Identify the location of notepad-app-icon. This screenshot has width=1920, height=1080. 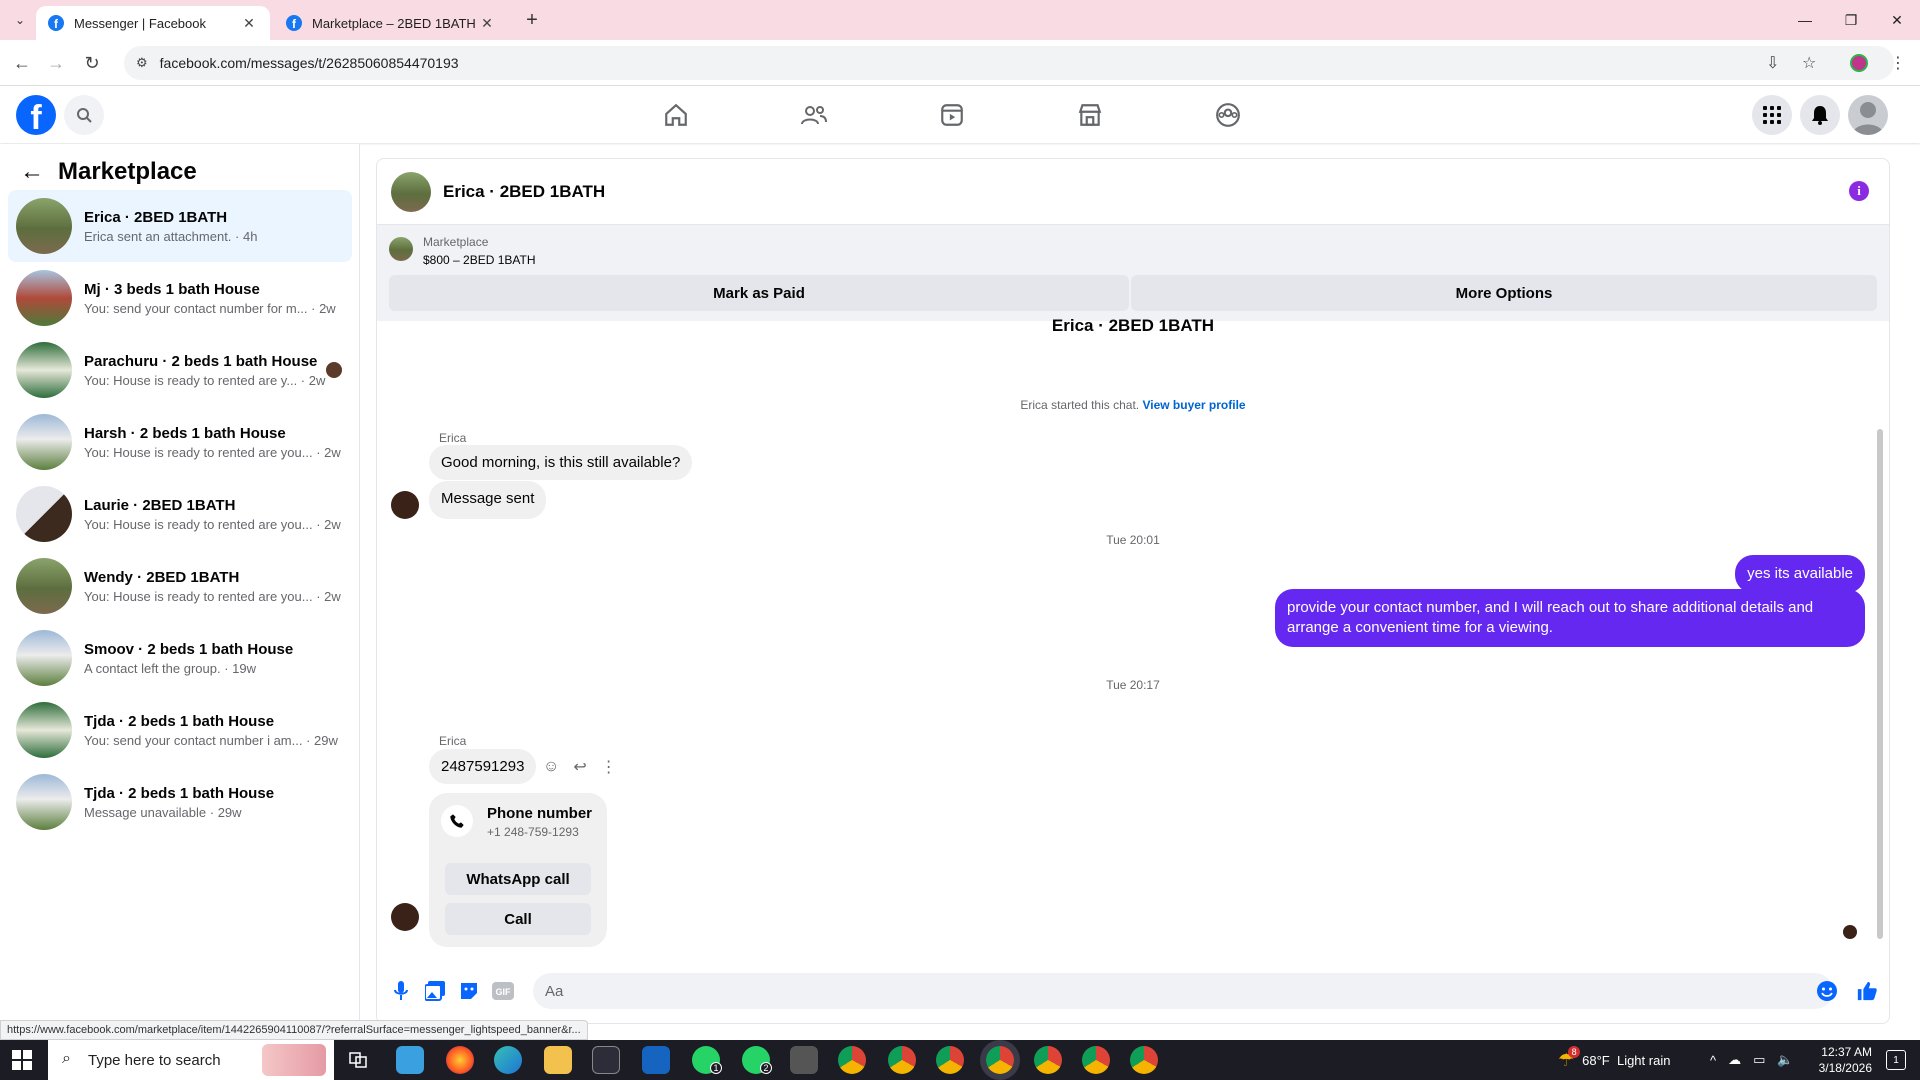
(410, 1060).